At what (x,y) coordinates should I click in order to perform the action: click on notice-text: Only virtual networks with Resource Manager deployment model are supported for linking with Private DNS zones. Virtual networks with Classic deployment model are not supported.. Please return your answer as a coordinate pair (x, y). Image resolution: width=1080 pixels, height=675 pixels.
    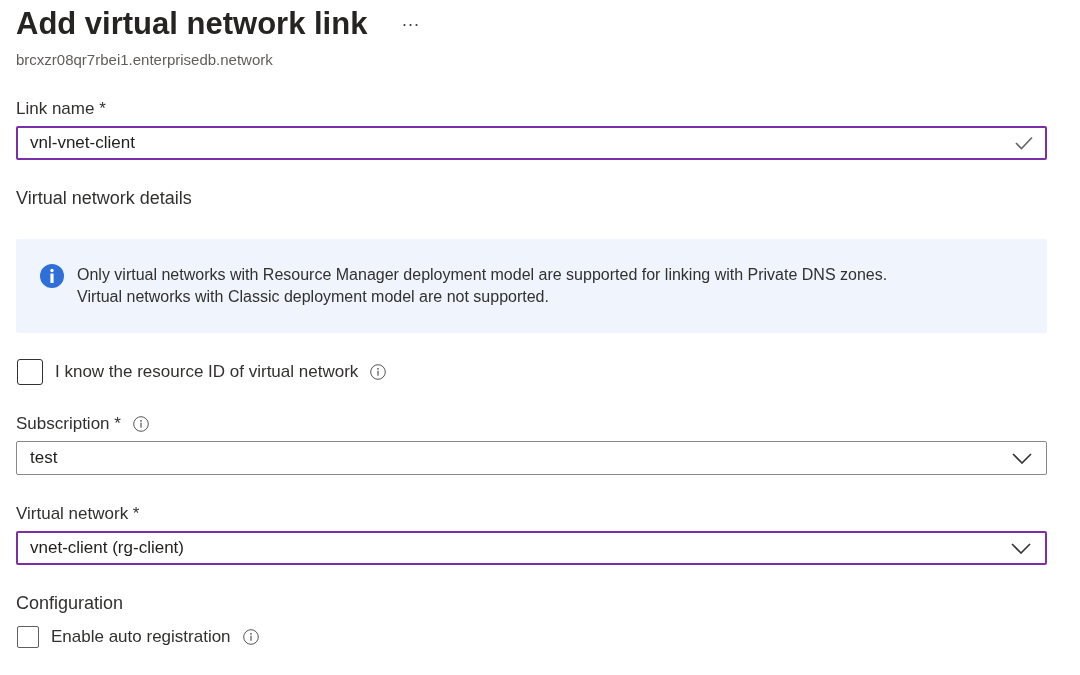
    Looking at the image, I should click on (482, 286).